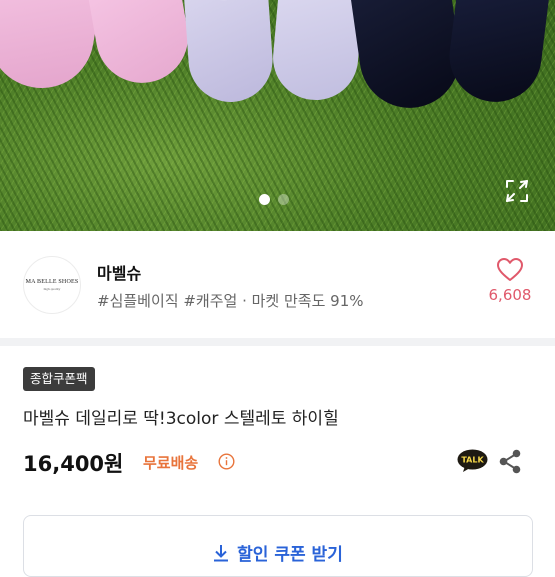 The width and height of the screenshot is (555, 577). What do you see at coordinates (221, 553) in the screenshot?
I see `download-icon` at bounding box center [221, 553].